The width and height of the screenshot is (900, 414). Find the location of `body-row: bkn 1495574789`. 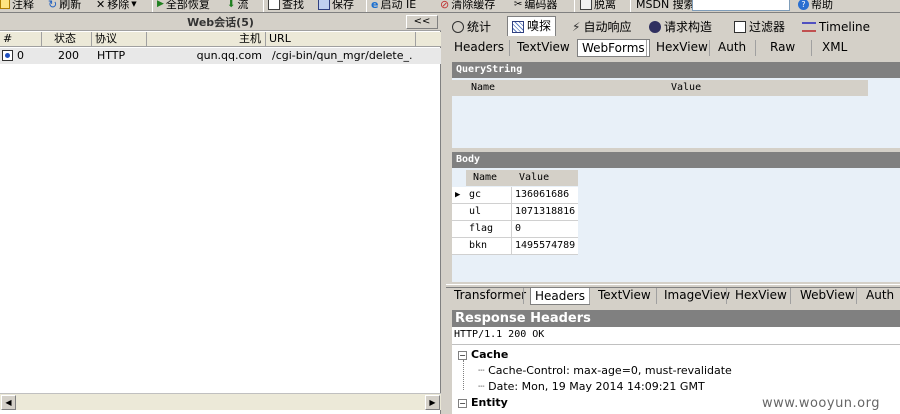

body-row: bkn 1495574789 is located at coordinates (515, 246).